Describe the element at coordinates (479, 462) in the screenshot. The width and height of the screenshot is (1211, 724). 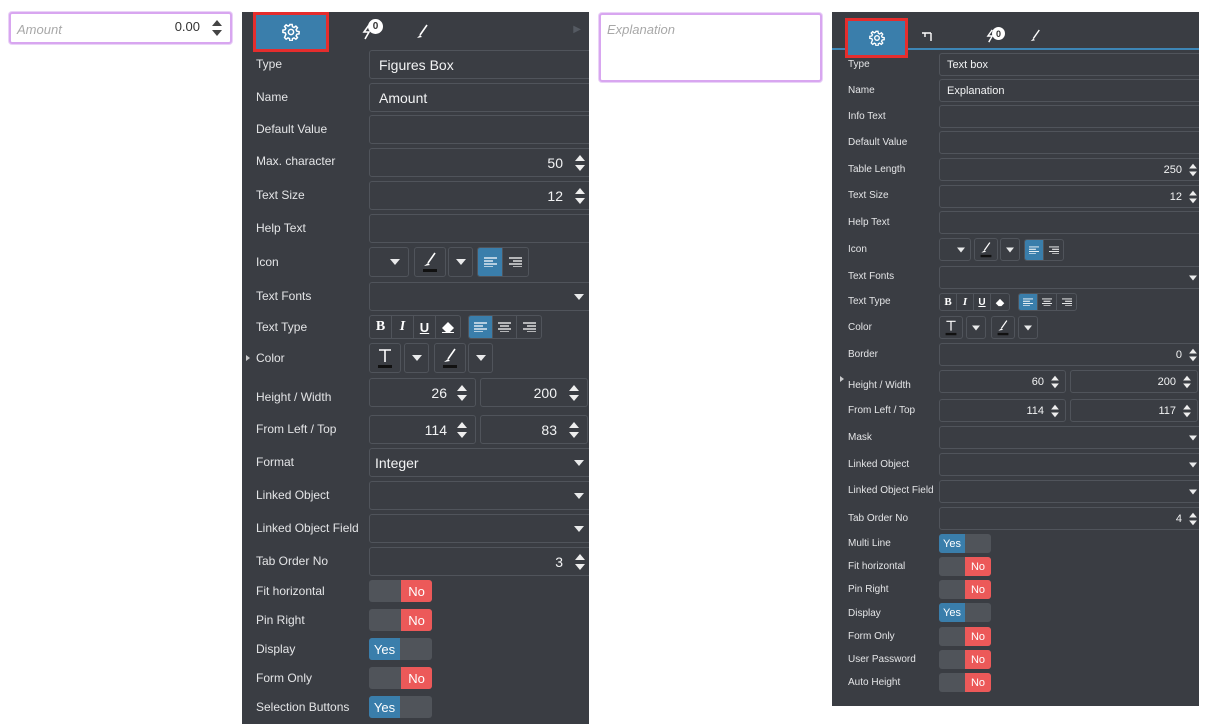
I see `format-select: Integer` at that location.